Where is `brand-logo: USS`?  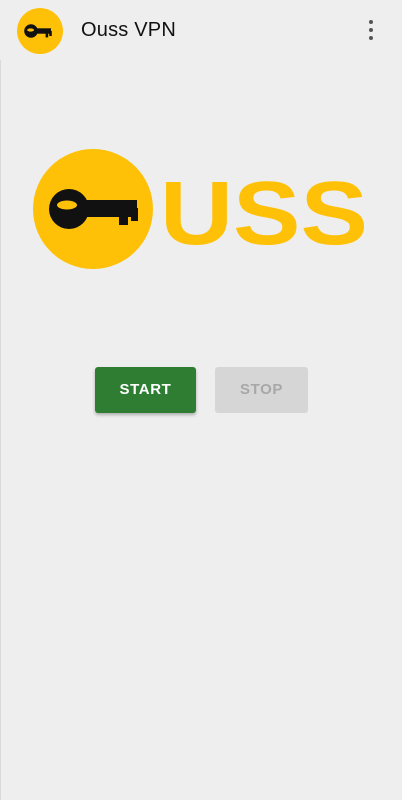 brand-logo: USS is located at coordinates (200, 209).